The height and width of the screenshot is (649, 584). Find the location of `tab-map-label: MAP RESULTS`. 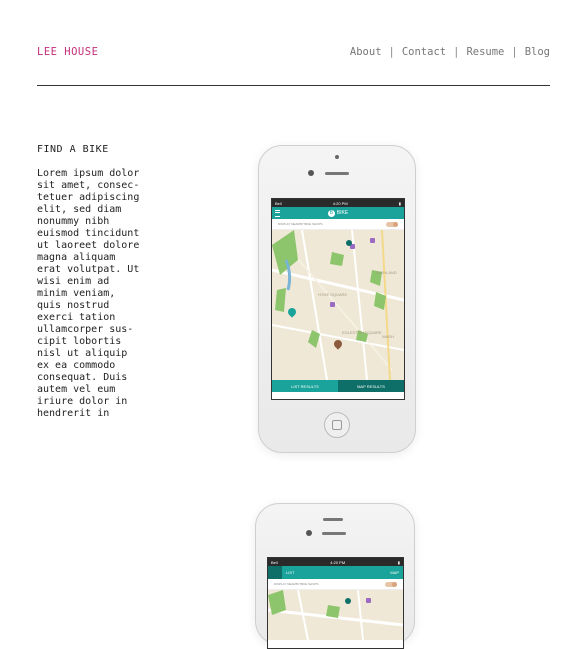

tab-map-label: MAP RESULTS is located at coordinates (371, 386).